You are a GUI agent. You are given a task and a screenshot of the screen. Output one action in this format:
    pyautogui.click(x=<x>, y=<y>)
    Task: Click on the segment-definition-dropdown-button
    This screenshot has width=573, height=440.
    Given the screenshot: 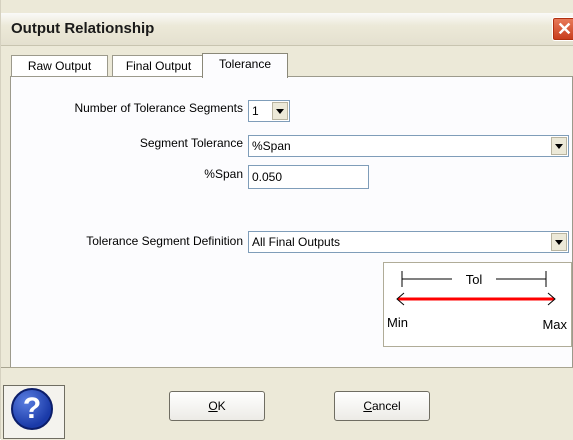 What is the action you would take?
    pyautogui.click(x=559, y=242)
    